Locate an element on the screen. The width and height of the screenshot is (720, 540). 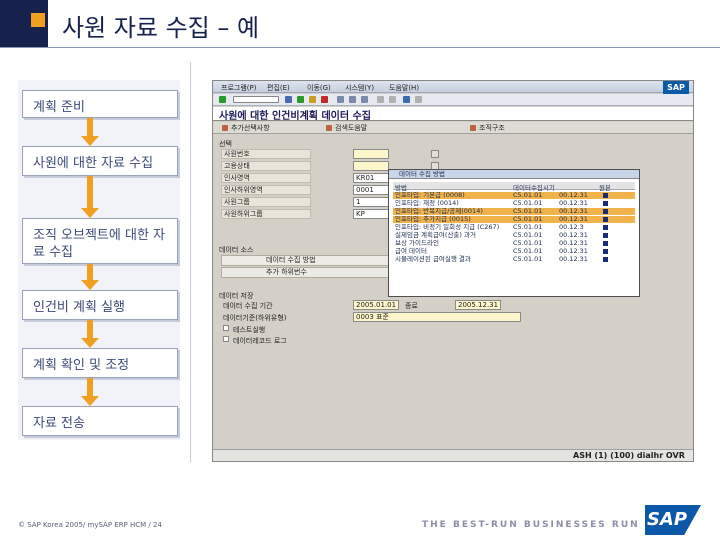
exit-icon is located at coordinates (312, 99).